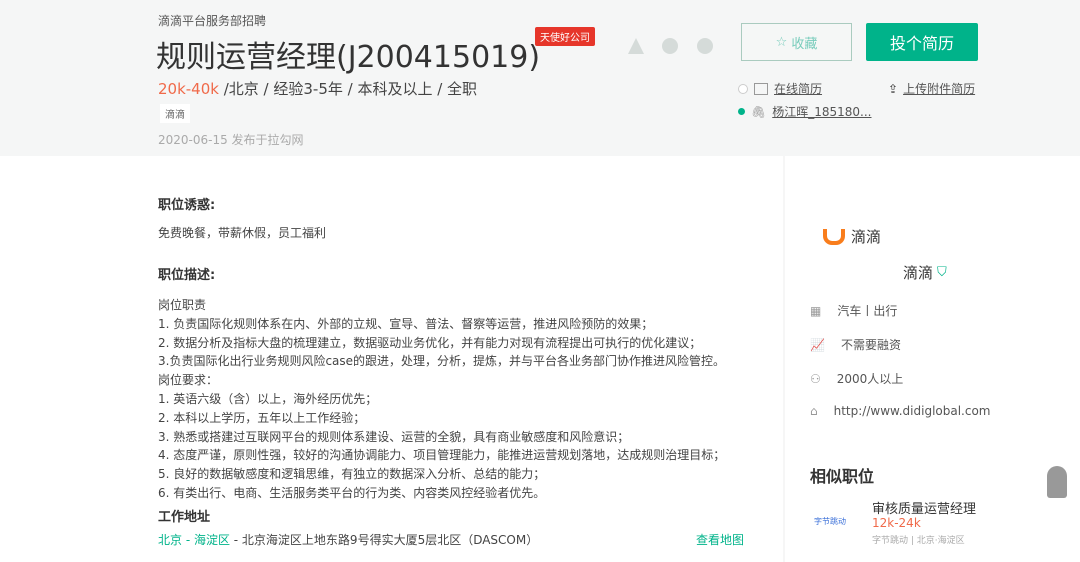  I want to click on salary: 20k-40k, so click(188, 89).